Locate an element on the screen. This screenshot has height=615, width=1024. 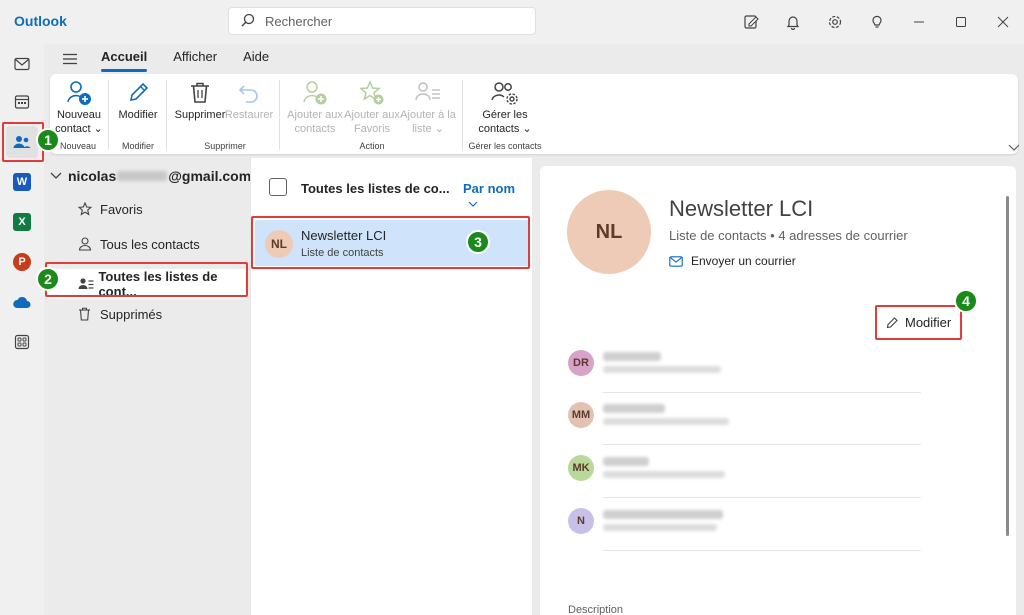
ribbon-expand-icon is located at coordinates (1014, 147).